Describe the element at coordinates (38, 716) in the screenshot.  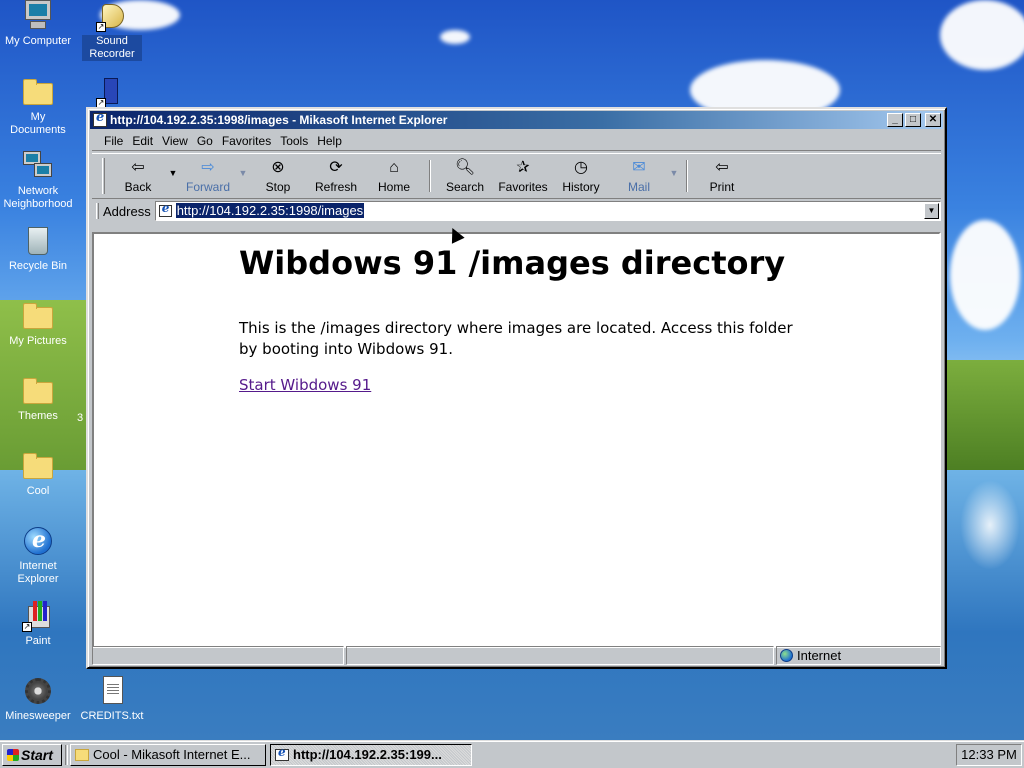
I see `desktop-icon-label: Minesweeper` at that location.